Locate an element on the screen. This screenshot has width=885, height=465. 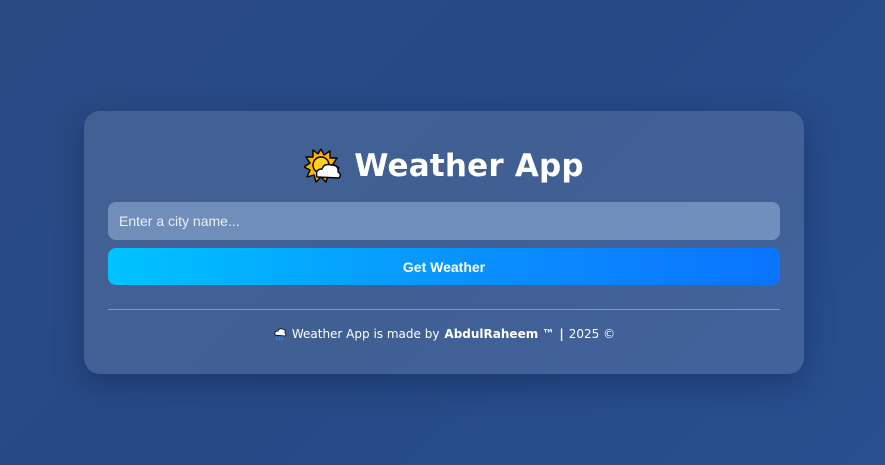
cloud-with-rain-icon is located at coordinates (280, 334).